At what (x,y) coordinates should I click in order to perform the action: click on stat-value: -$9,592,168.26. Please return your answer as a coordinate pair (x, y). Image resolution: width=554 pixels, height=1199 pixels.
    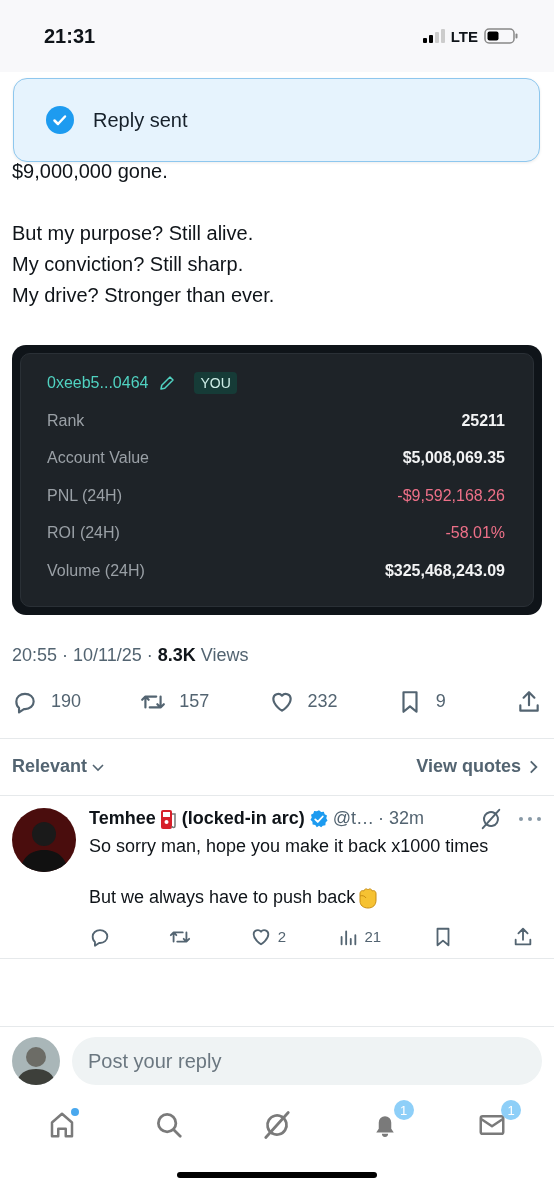
    Looking at the image, I should click on (451, 495).